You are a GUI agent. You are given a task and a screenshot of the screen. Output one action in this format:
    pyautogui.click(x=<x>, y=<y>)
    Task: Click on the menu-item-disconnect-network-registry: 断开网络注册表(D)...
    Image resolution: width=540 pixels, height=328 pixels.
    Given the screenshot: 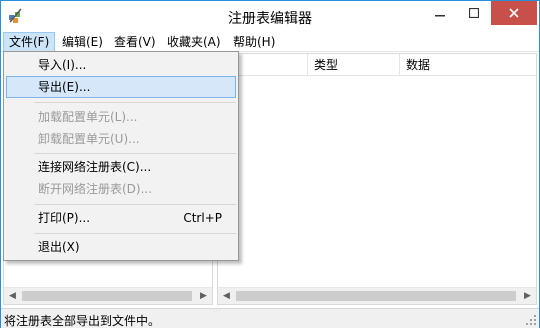 What is the action you would take?
    pyautogui.click(x=121, y=189)
    